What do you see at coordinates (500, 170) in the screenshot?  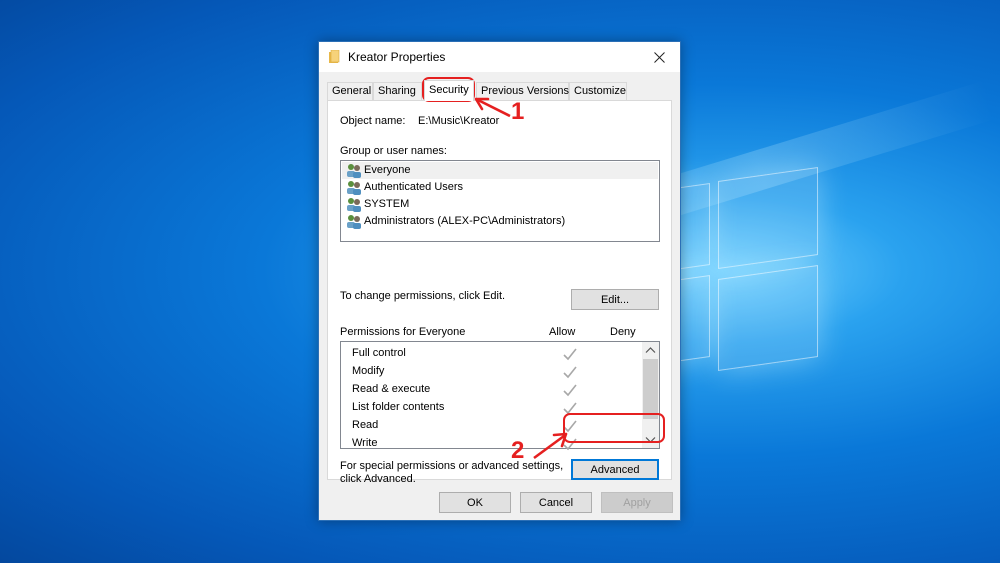 I see `list-item: Everyone` at bounding box center [500, 170].